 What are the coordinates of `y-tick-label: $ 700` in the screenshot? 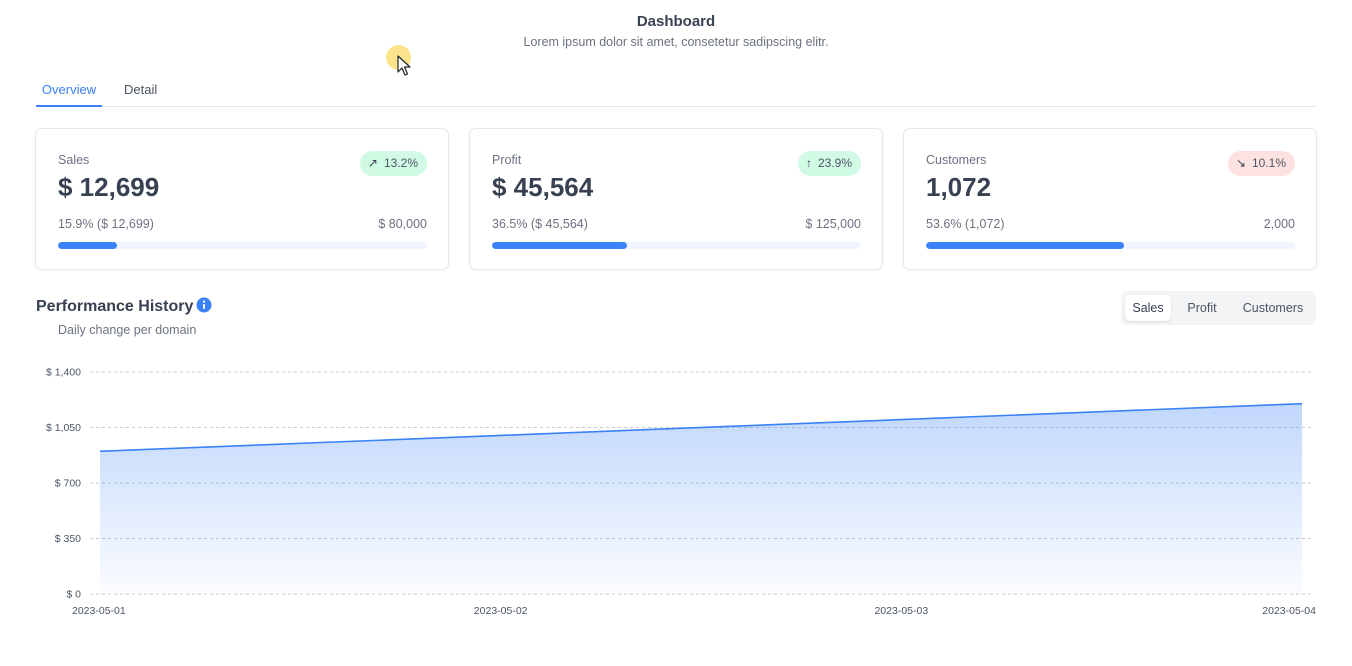 It's located at (68, 484).